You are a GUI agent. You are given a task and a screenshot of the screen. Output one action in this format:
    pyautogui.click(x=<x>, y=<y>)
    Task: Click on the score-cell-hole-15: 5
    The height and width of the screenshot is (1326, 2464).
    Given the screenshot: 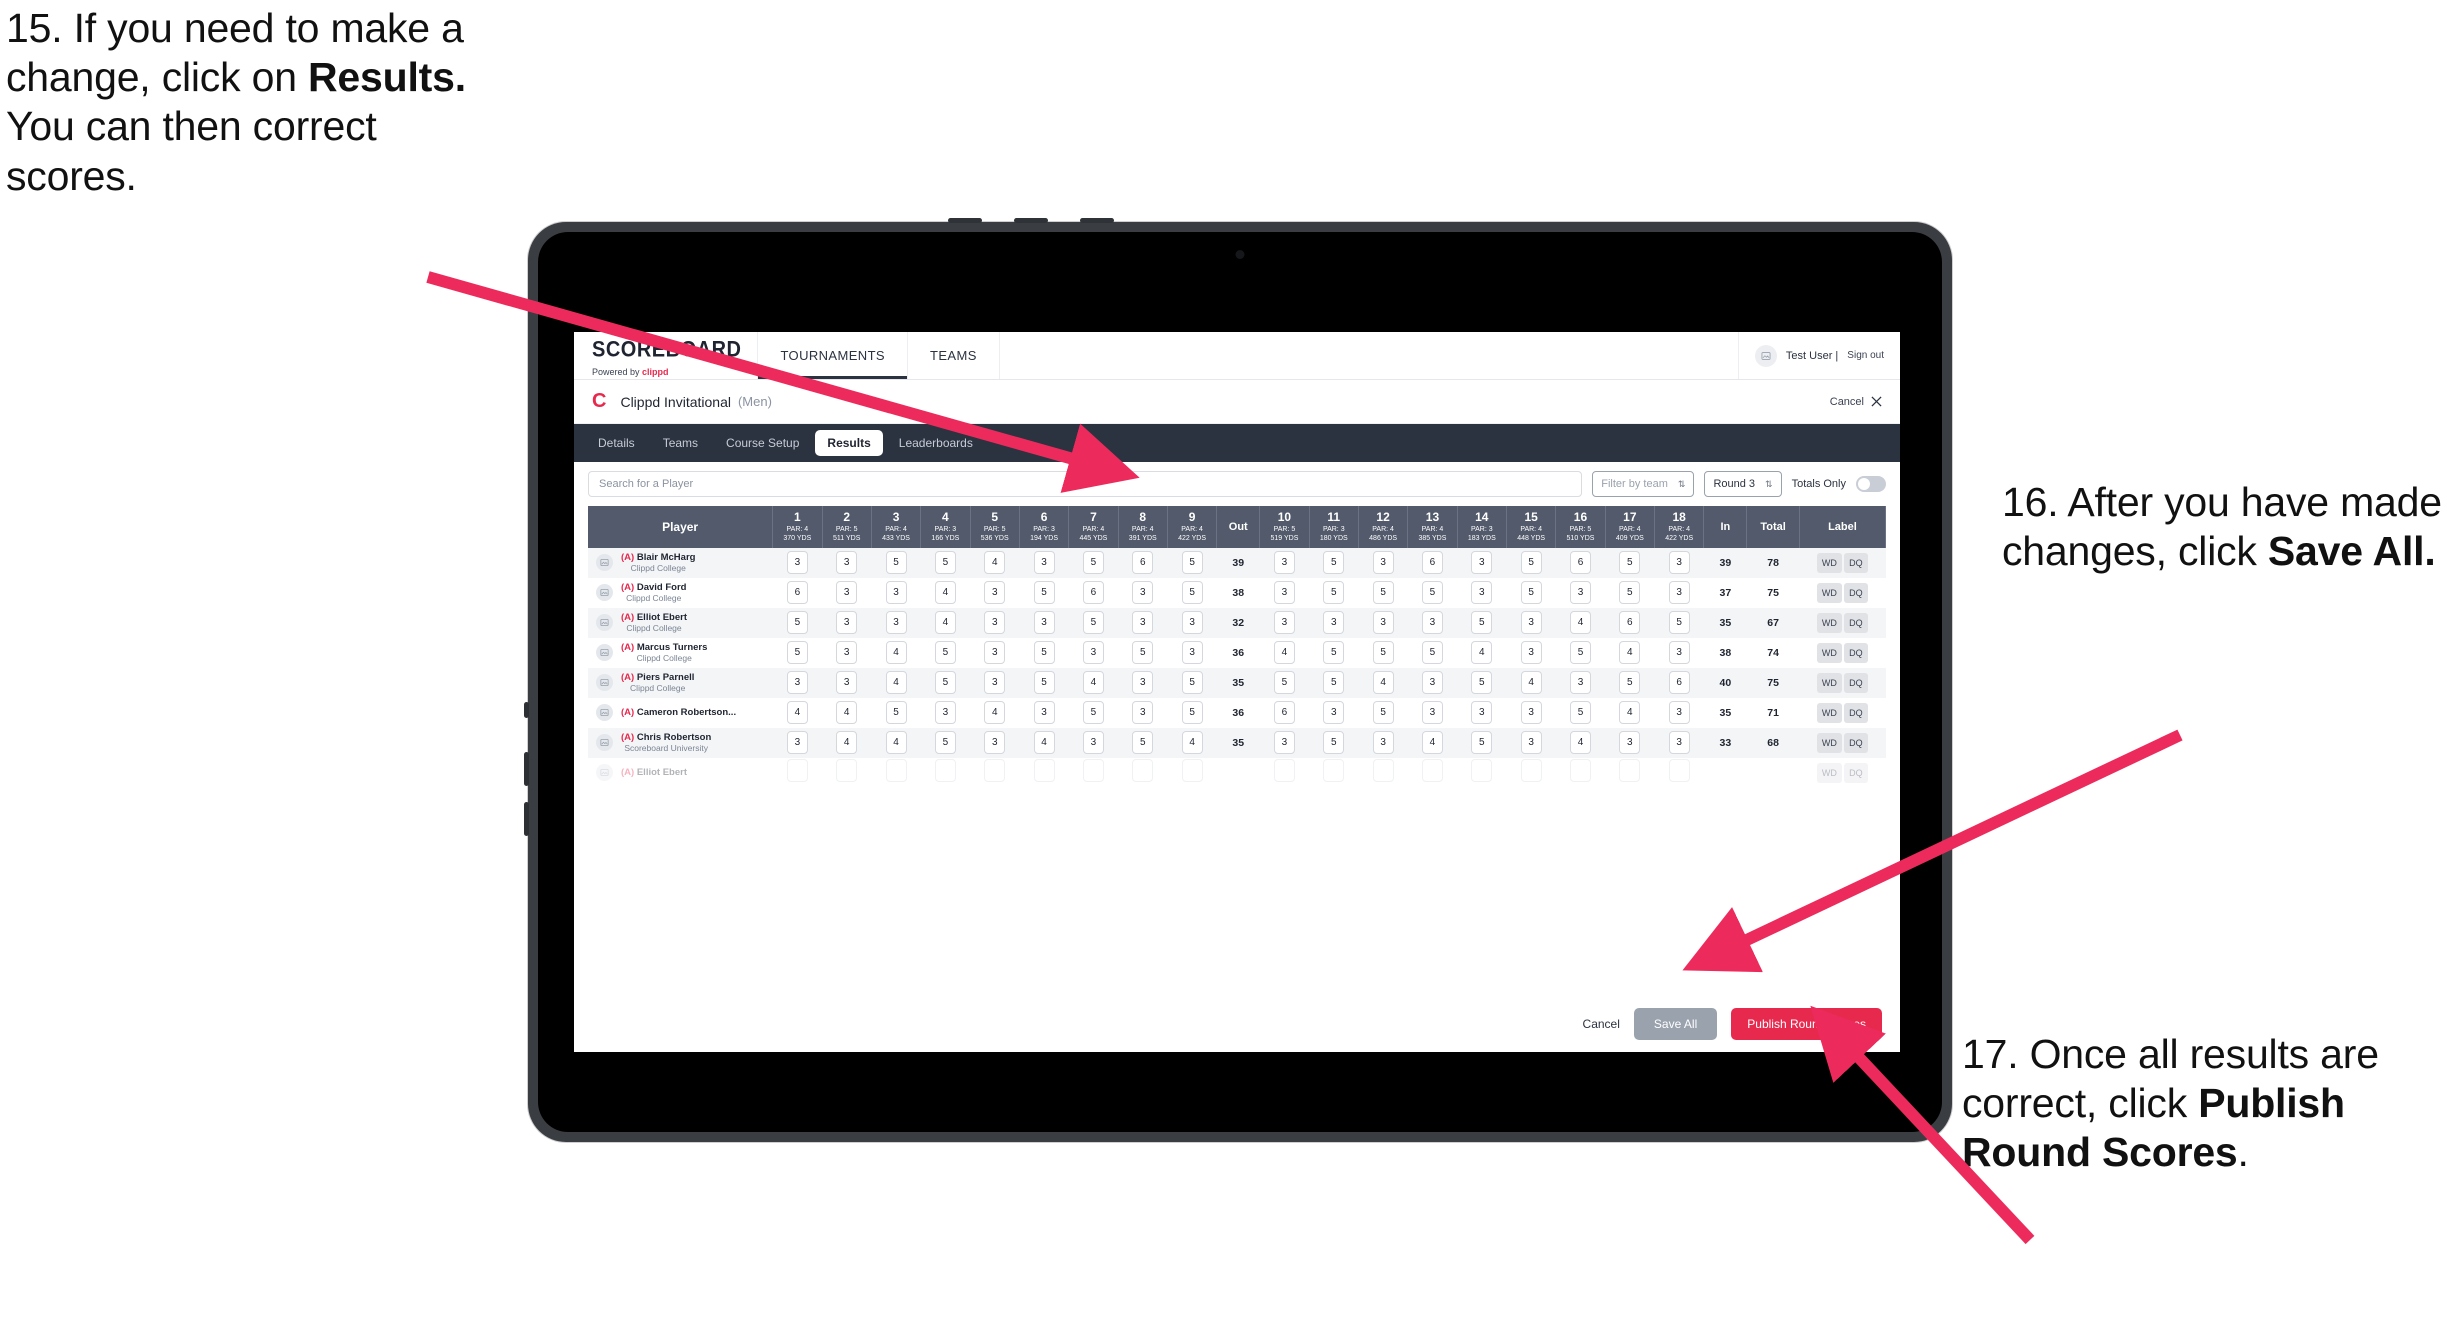 What is the action you would take?
    pyautogui.click(x=1530, y=563)
    